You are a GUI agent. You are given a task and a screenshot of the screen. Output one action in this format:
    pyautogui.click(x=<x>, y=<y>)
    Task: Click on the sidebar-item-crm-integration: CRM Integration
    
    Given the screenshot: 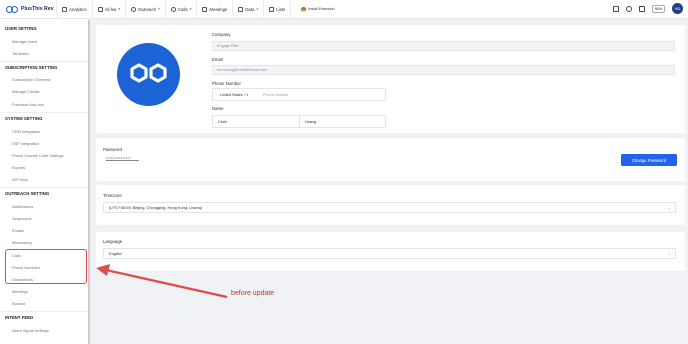 What is the action you would take?
    pyautogui.click(x=26, y=131)
    